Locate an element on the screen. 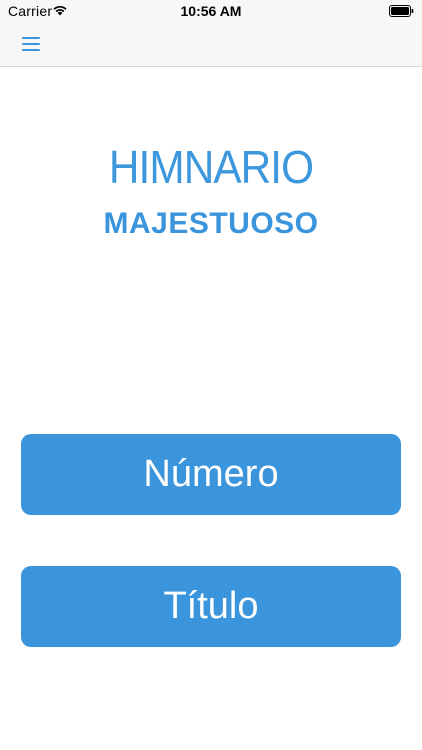 The width and height of the screenshot is (422, 750). battery-icon is located at coordinates (401, 11).